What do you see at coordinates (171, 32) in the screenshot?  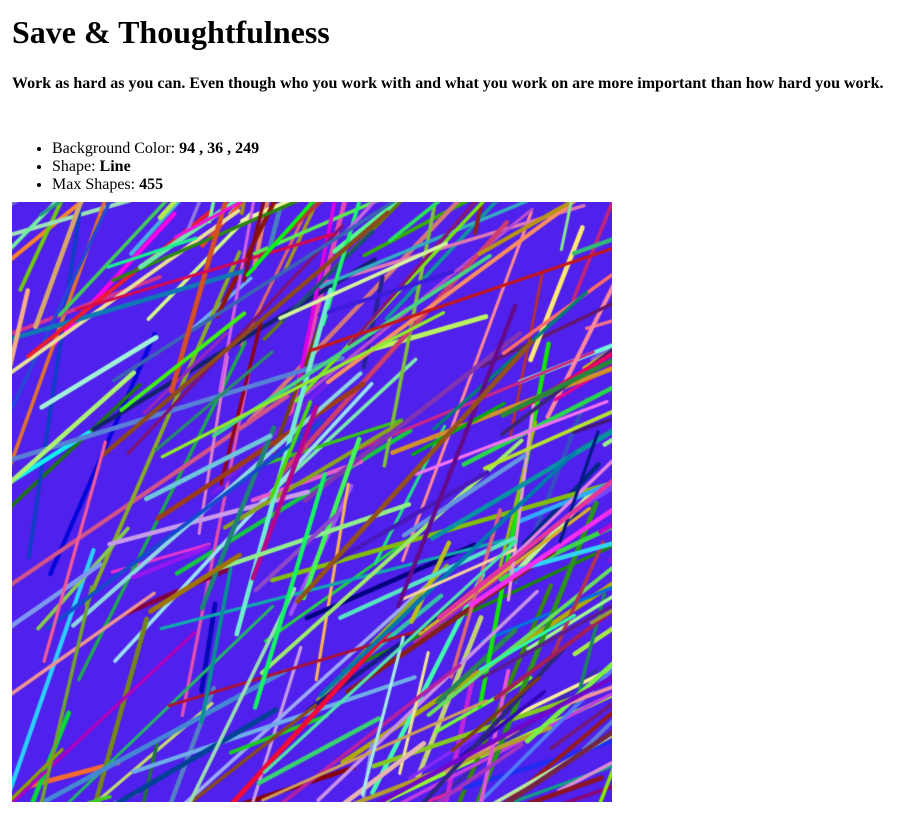 I see `page-title: Save & Thoughtfulness` at bounding box center [171, 32].